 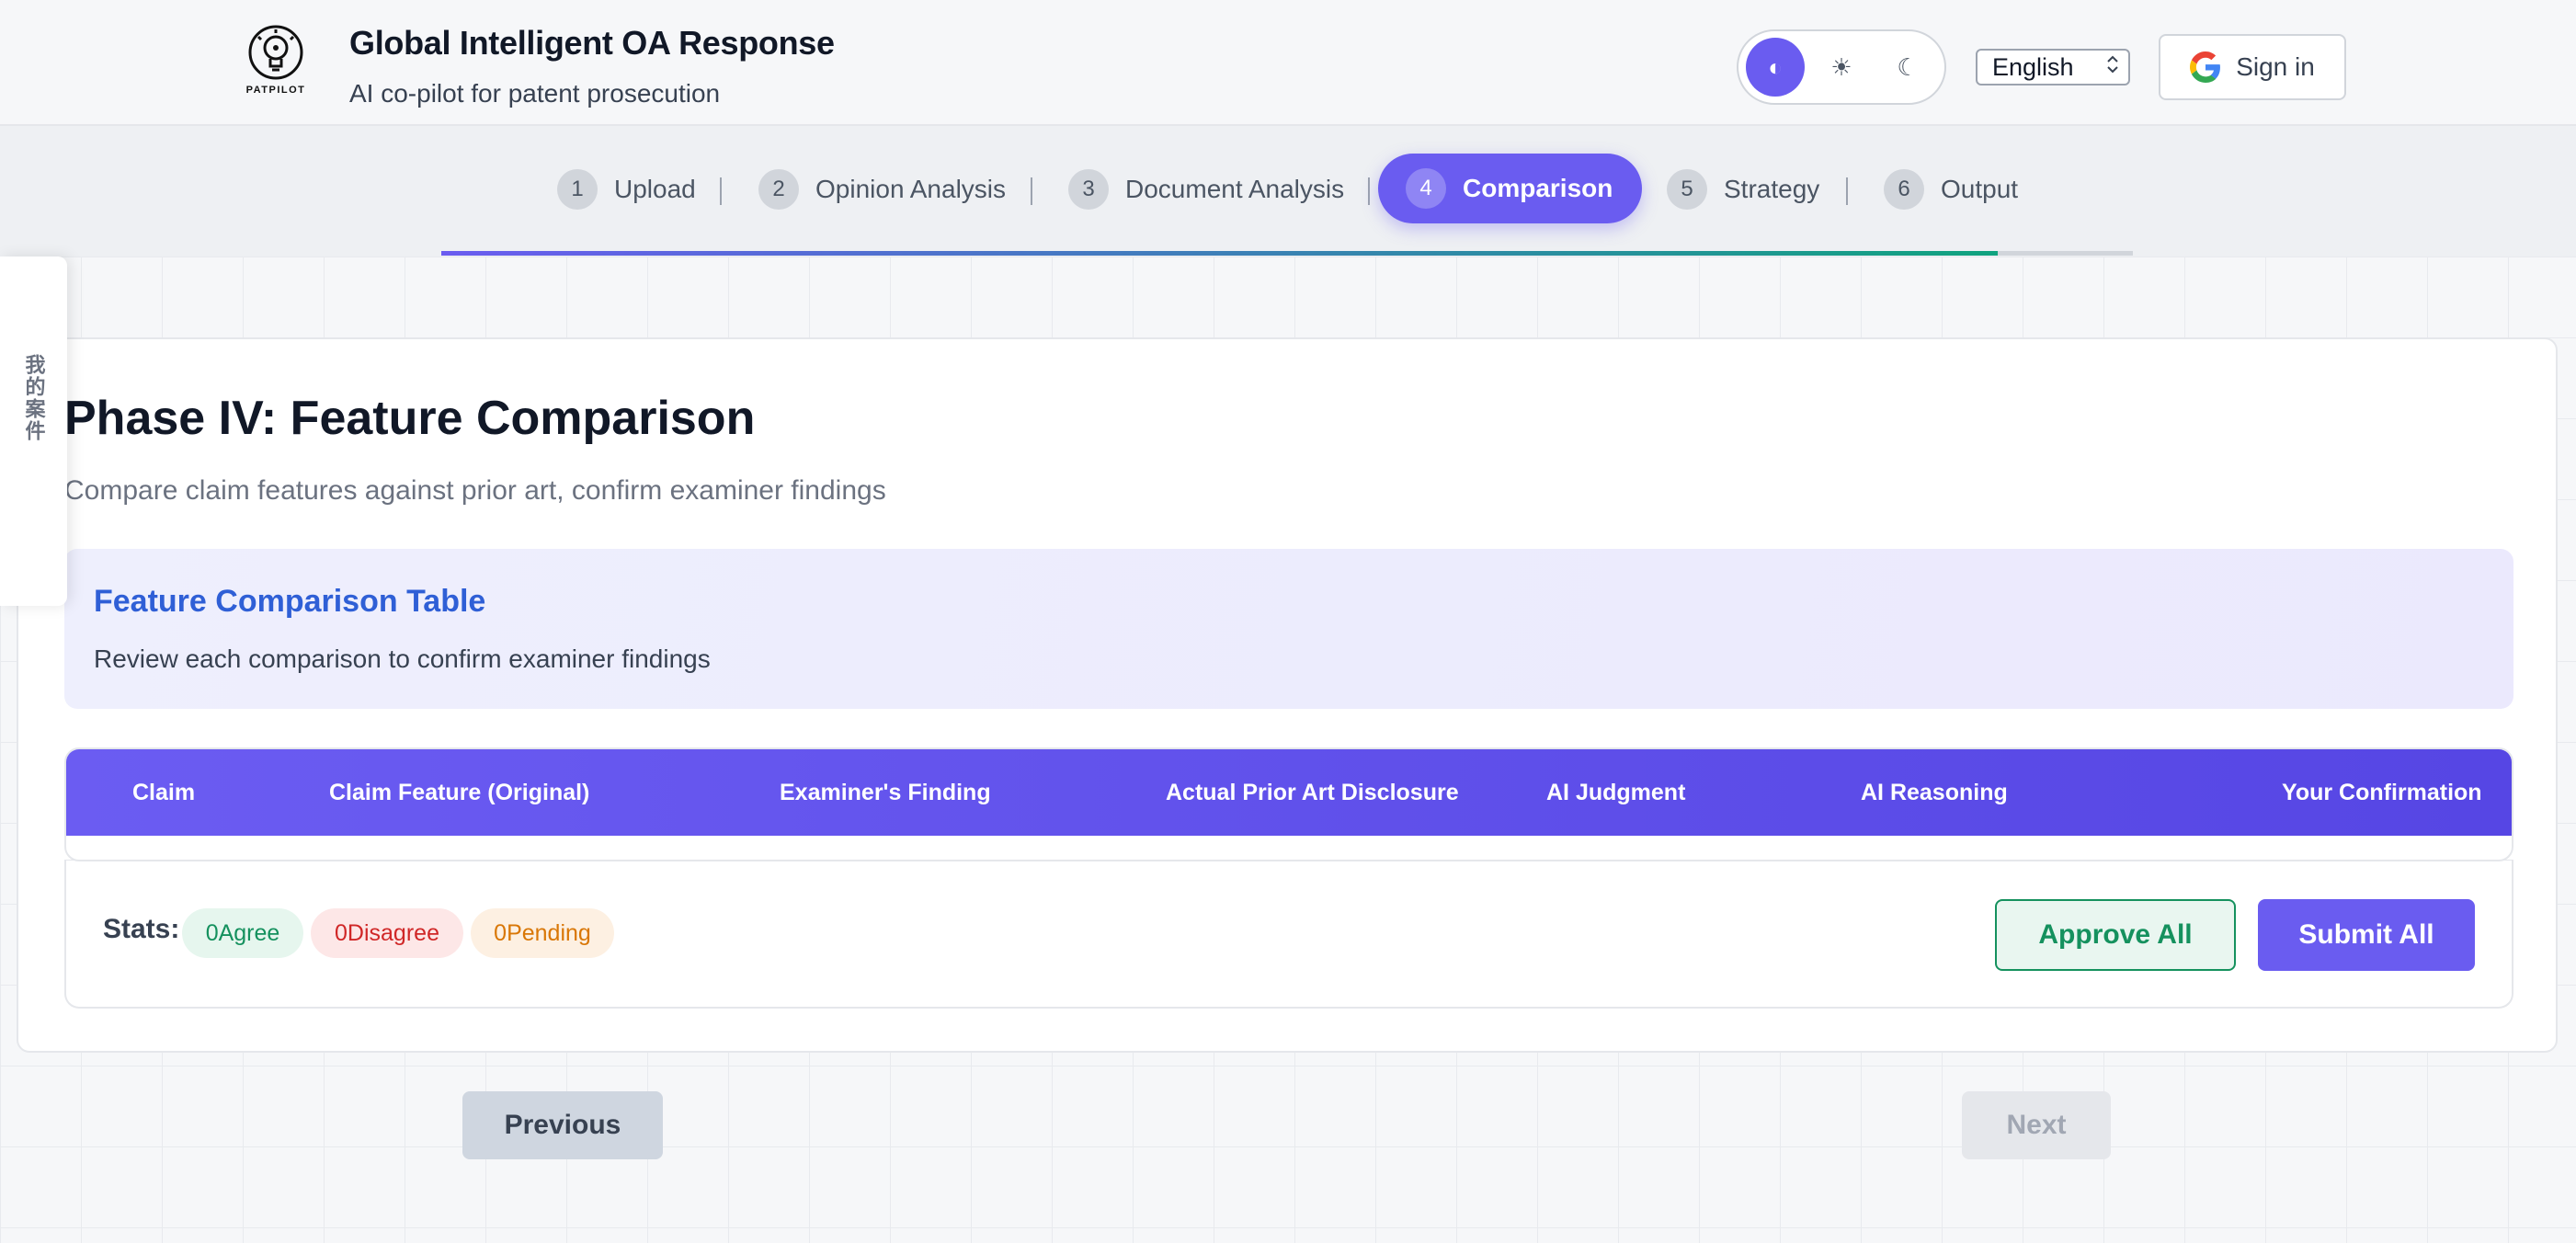 What do you see at coordinates (1088, 189) in the screenshot?
I see `step-number: 3` at bounding box center [1088, 189].